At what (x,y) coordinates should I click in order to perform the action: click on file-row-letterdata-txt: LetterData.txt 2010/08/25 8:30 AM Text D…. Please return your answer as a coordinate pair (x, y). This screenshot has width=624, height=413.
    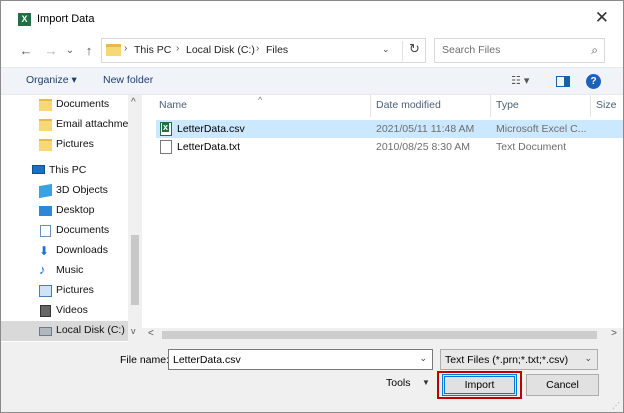
    Looking at the image, I should click on (389, 147).